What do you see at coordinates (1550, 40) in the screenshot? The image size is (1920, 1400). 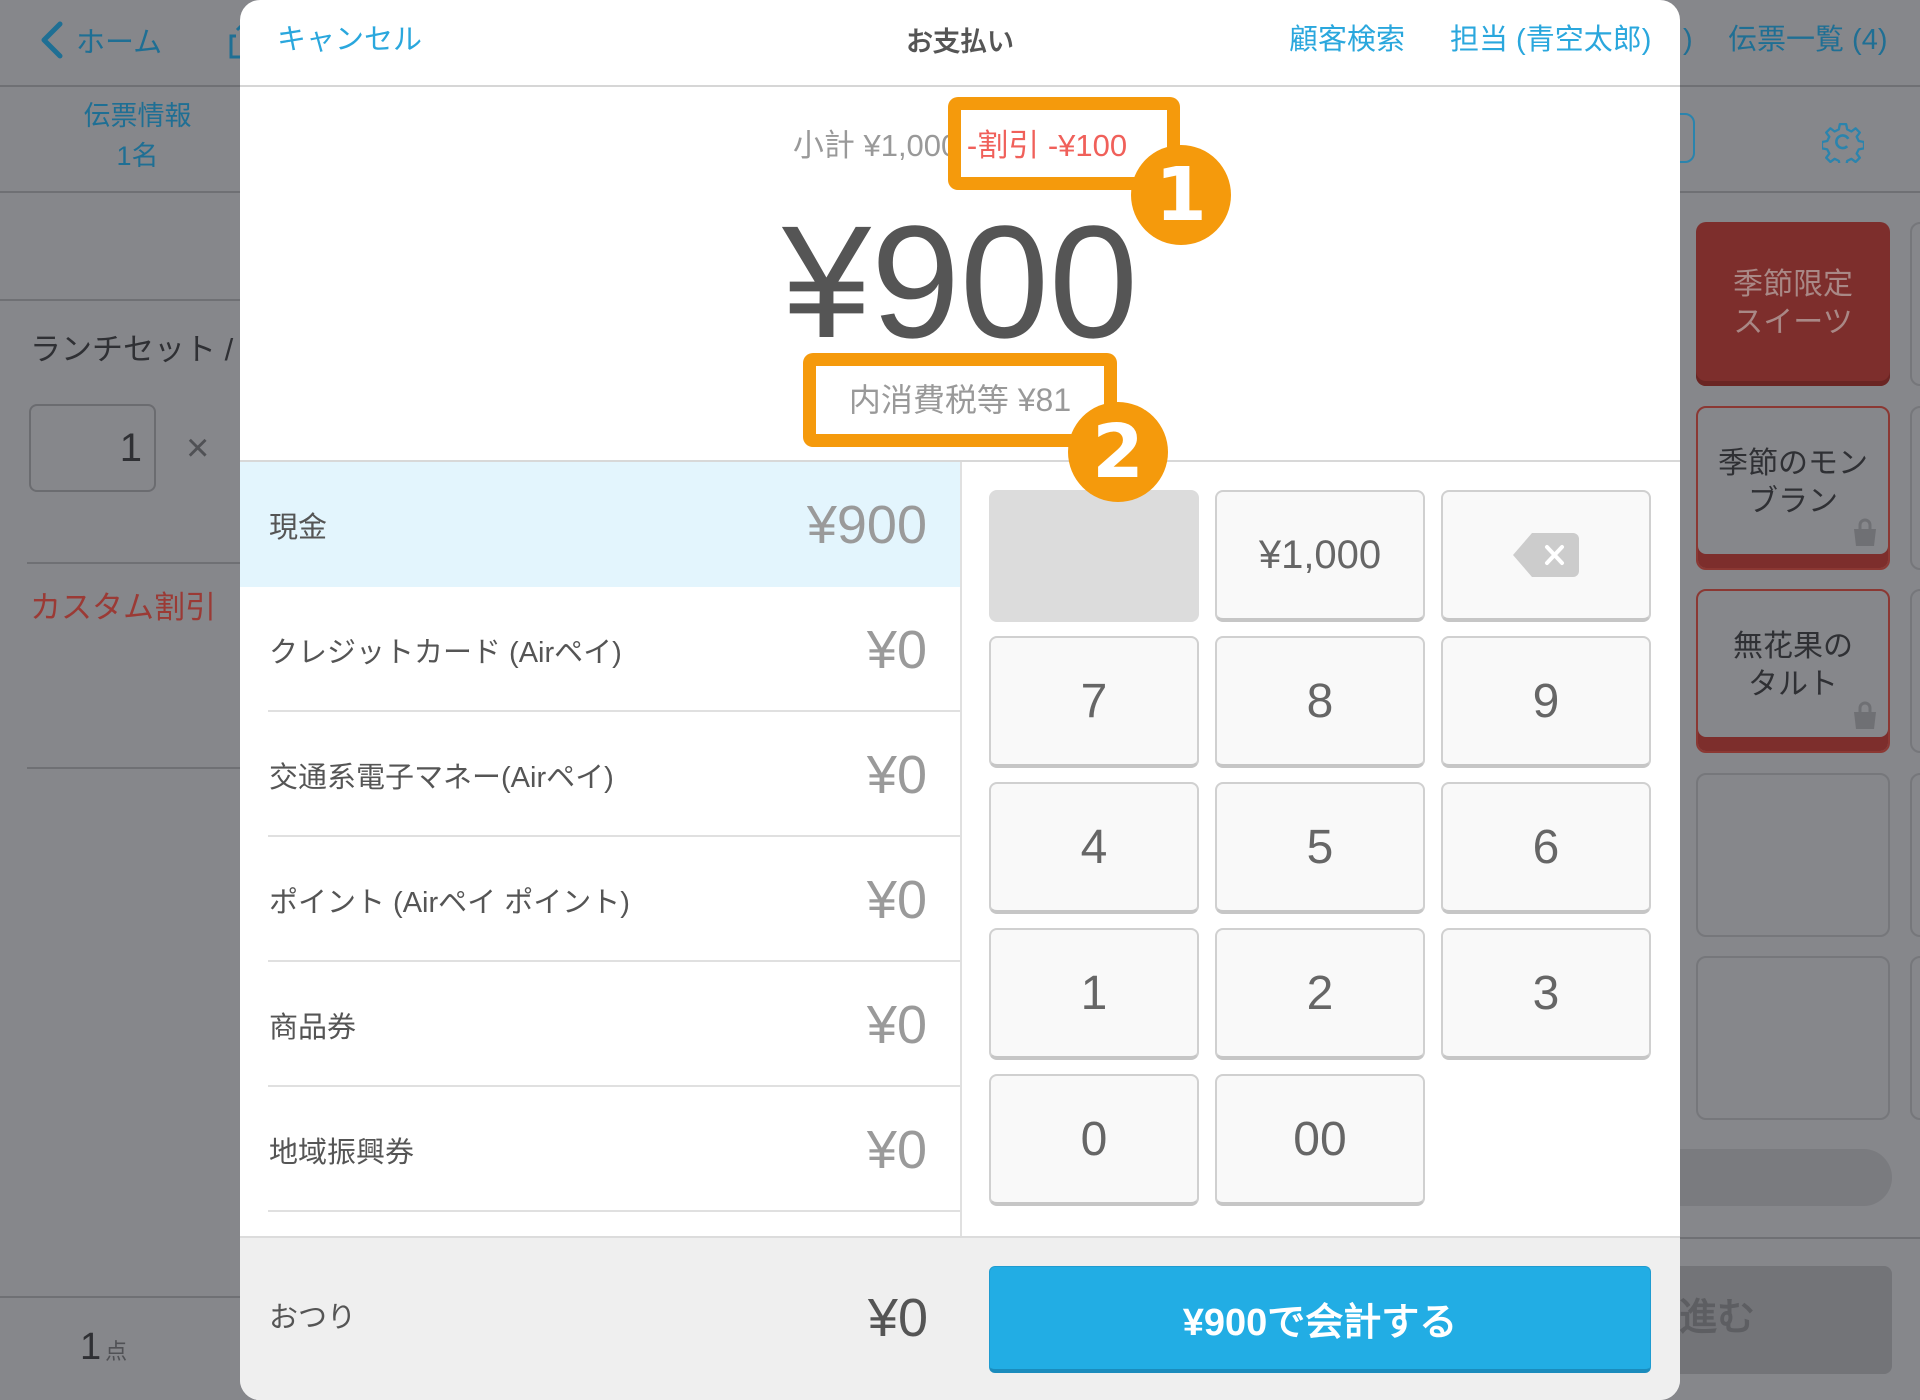 I see `staff-button: 担当 (青空太郎)` at bounding box center [1550, 40].